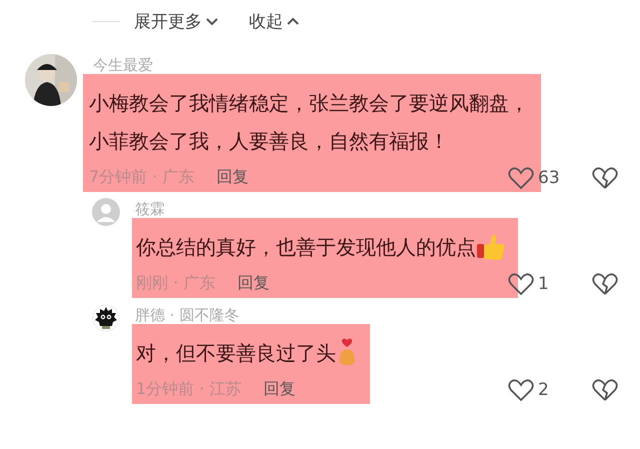 The height and width of the screenshot is (449, 640). Describe the element at coordinates (176, 283) in the screenshot. I see `timestamp: 刚刚 · 广东` at that location.